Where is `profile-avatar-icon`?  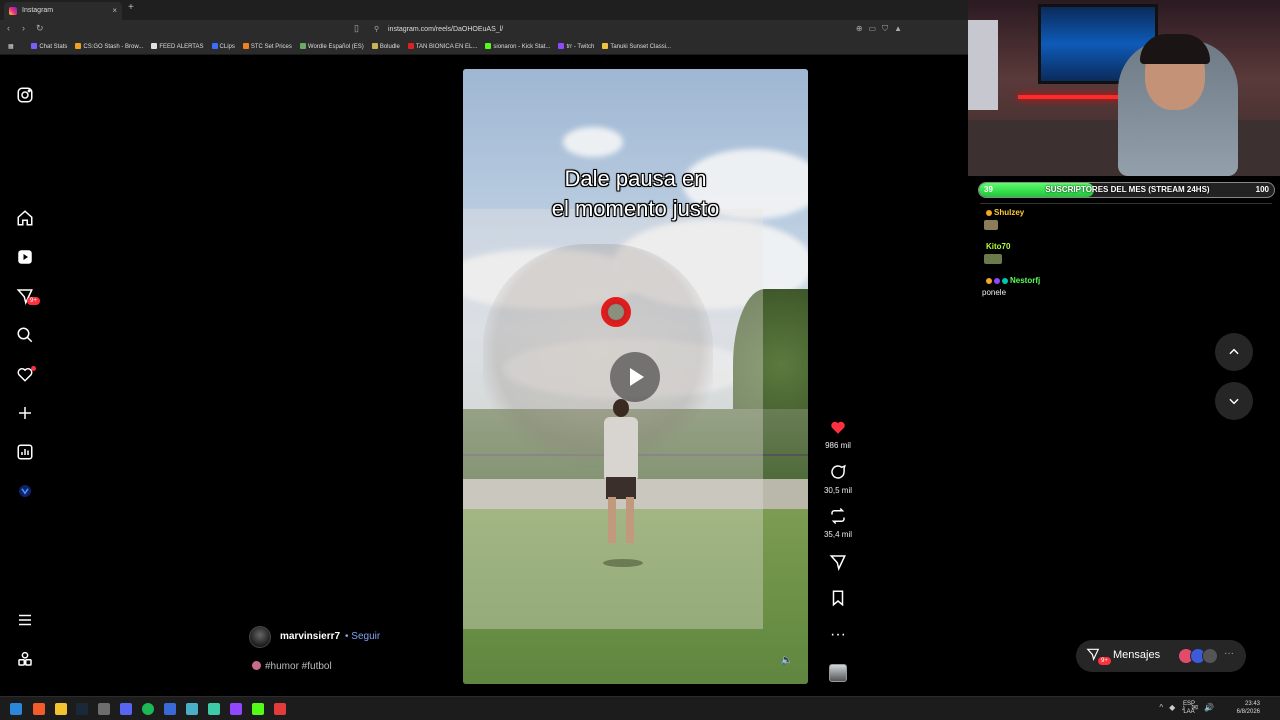 profile-avatar-icon is located at coordinates (25, 491).